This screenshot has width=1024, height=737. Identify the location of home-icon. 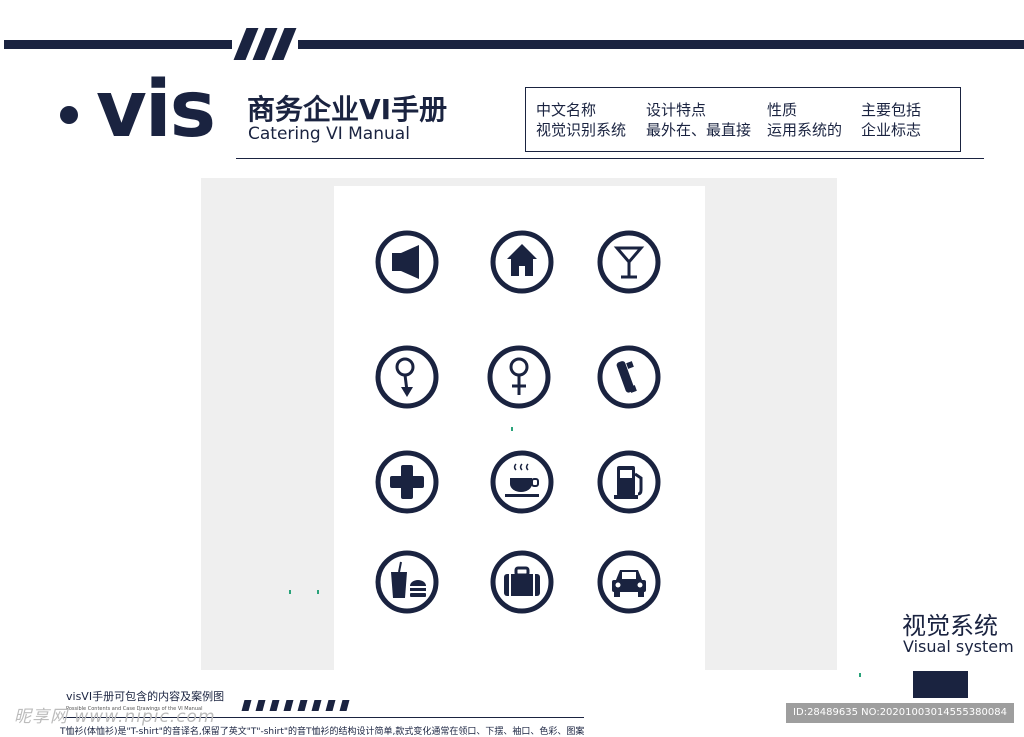
(522, 262).